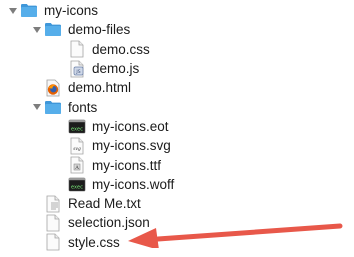  Describe the element at coordinates (177, 184) in the screenshot. I see `tree-row-my-icons-woff: exec my-icons.woff` at that location.